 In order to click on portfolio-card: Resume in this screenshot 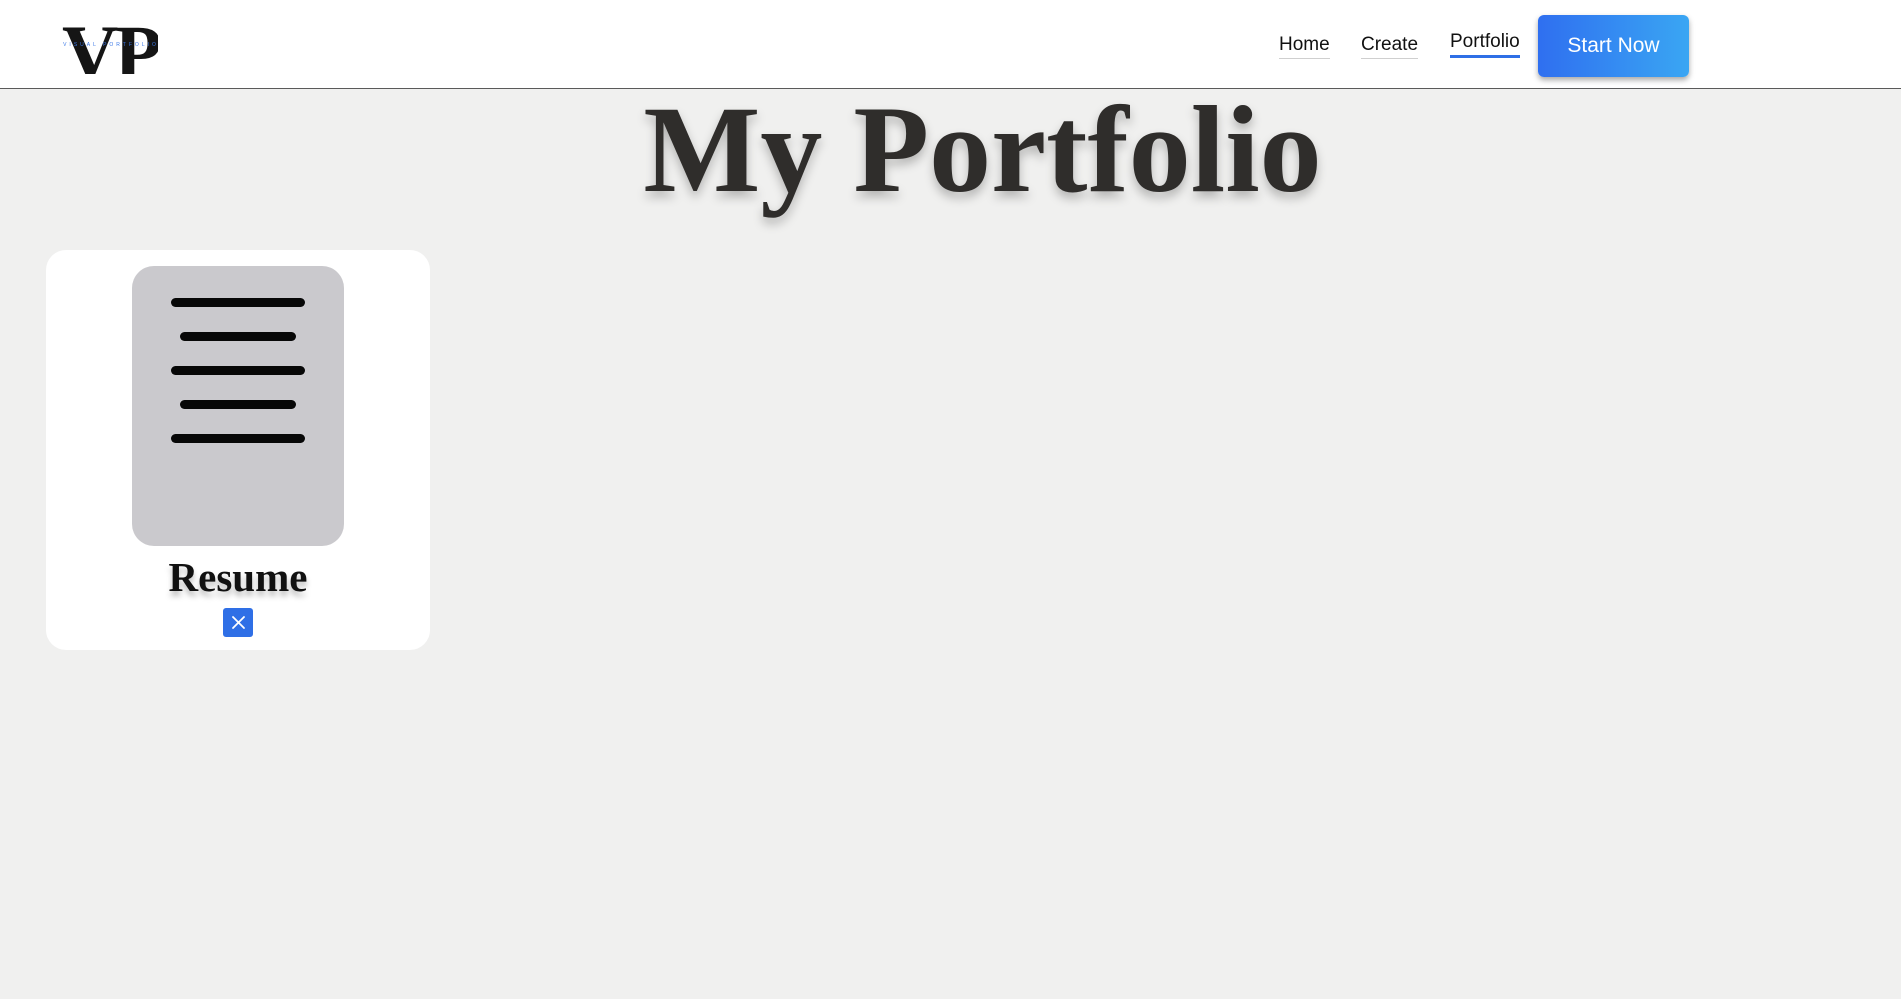, I will do `click(238, 450)`.